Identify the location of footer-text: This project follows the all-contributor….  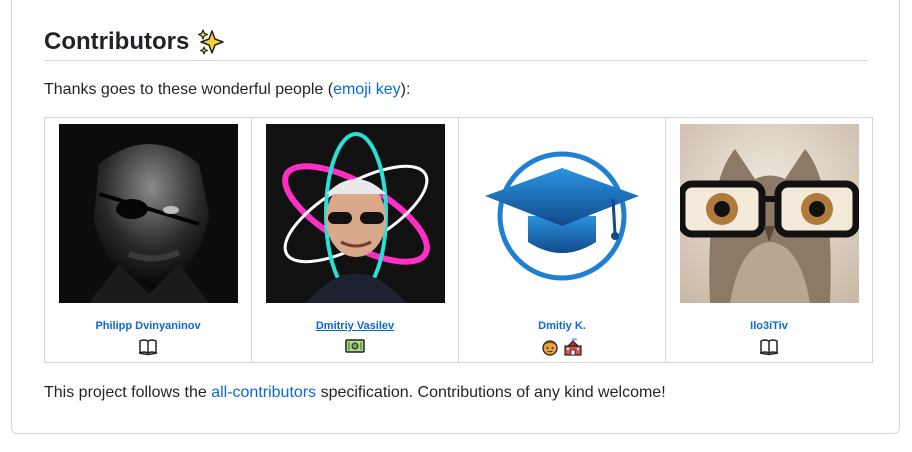
(355, 392).